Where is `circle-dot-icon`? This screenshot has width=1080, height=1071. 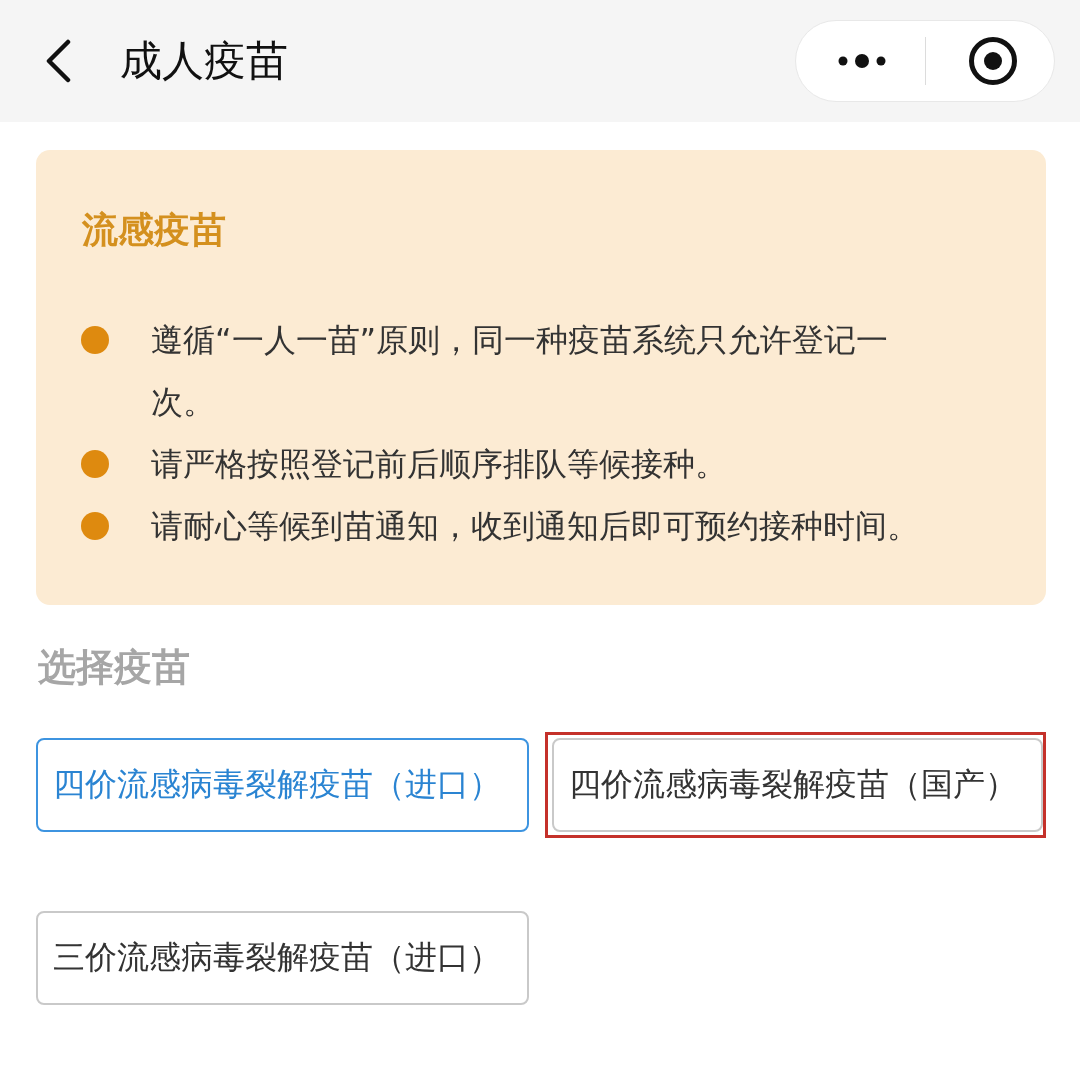
circle-dot-icon is located at coordinates (993, 61).